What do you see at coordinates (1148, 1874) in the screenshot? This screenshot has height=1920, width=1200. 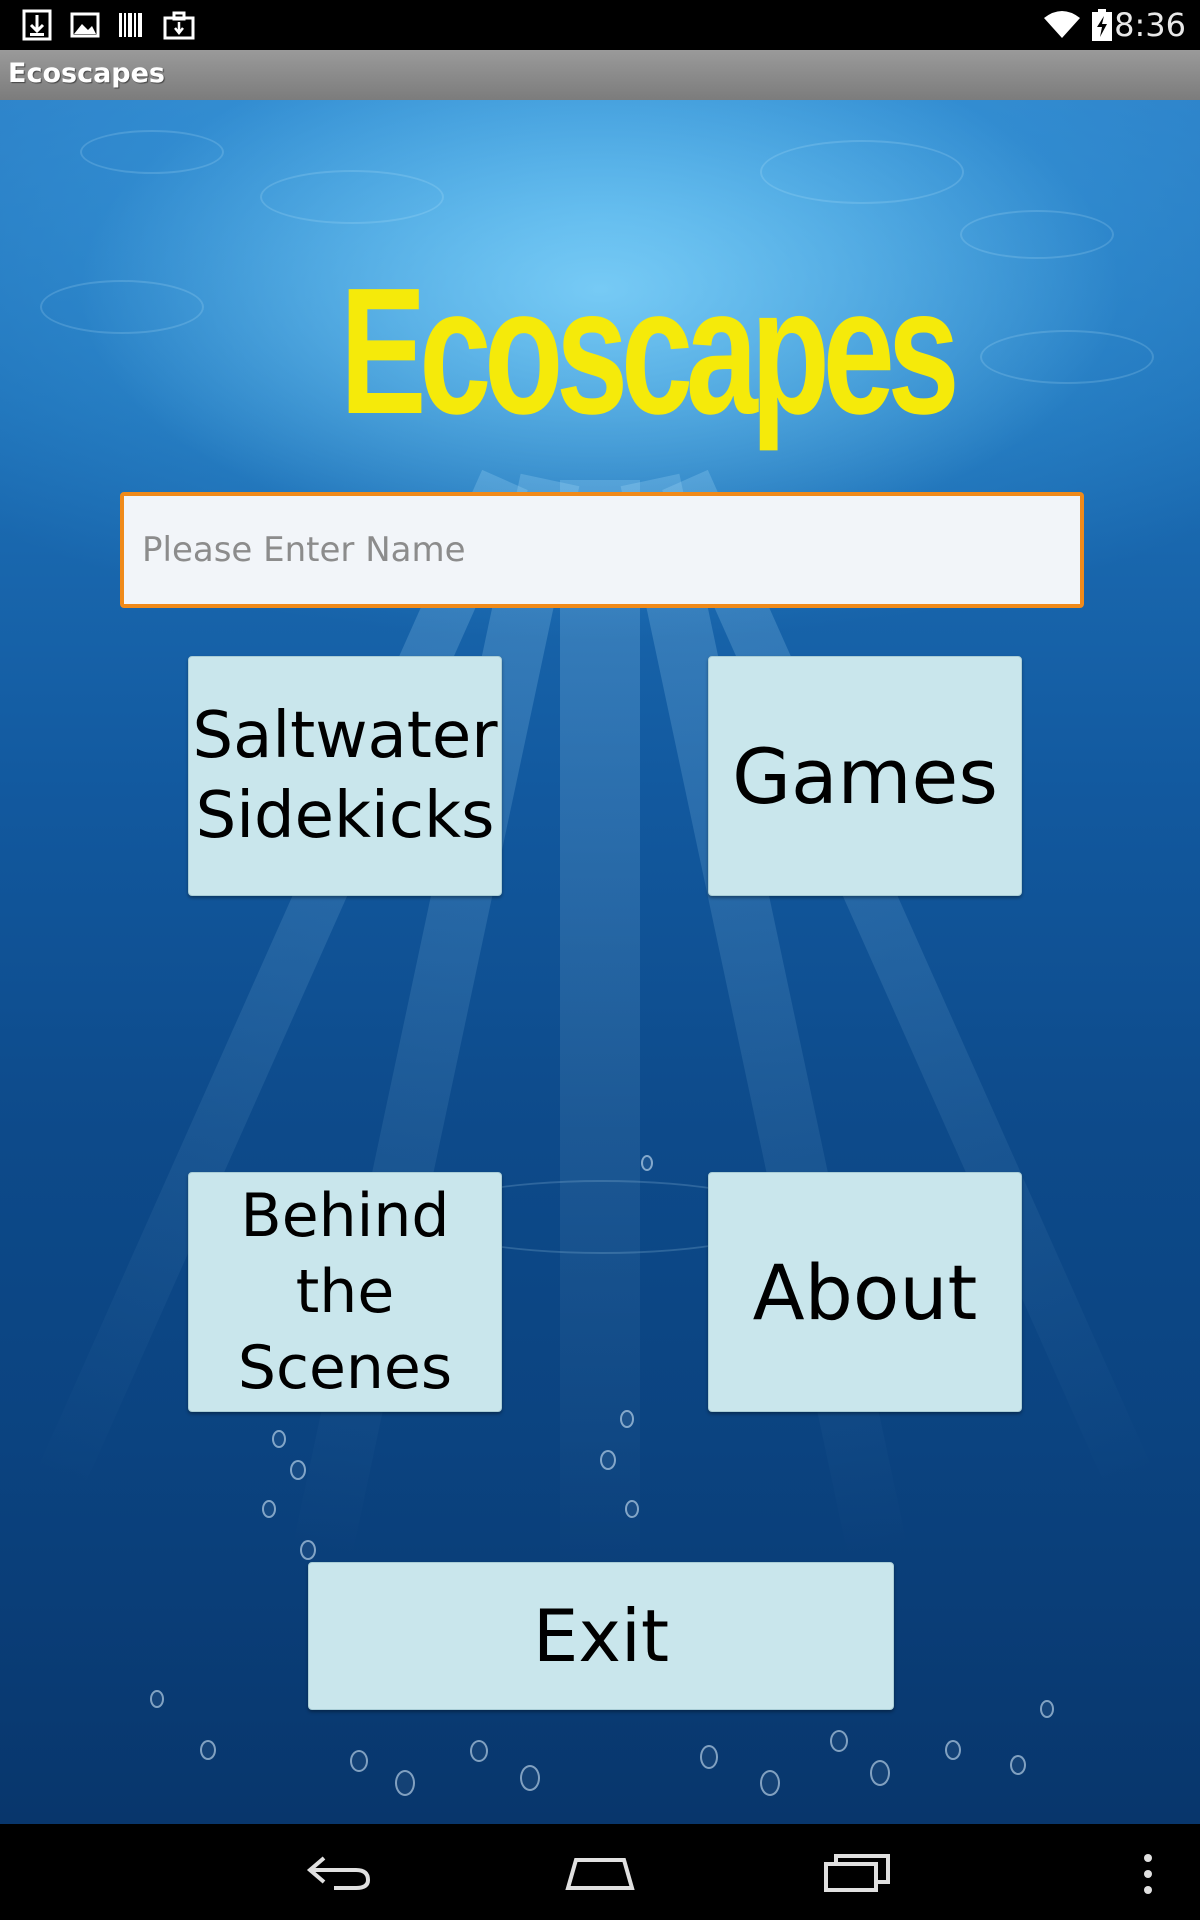 I see `overflow-menu-icon` at bounding box center [1148, 1874].